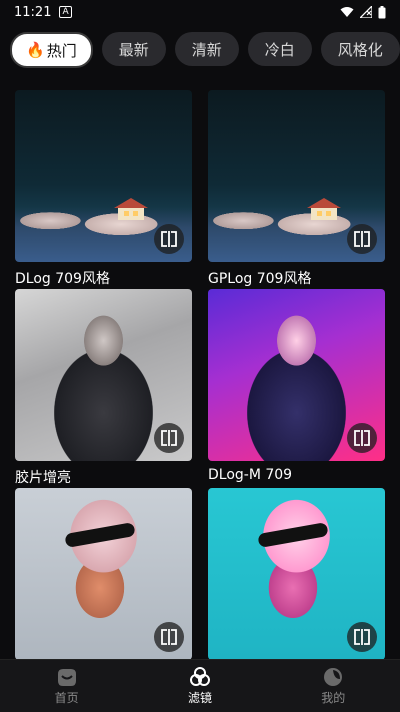  Describe the element at coordinates (61, 50) in the screenshot. I see `chip-label: 热门` at that location.